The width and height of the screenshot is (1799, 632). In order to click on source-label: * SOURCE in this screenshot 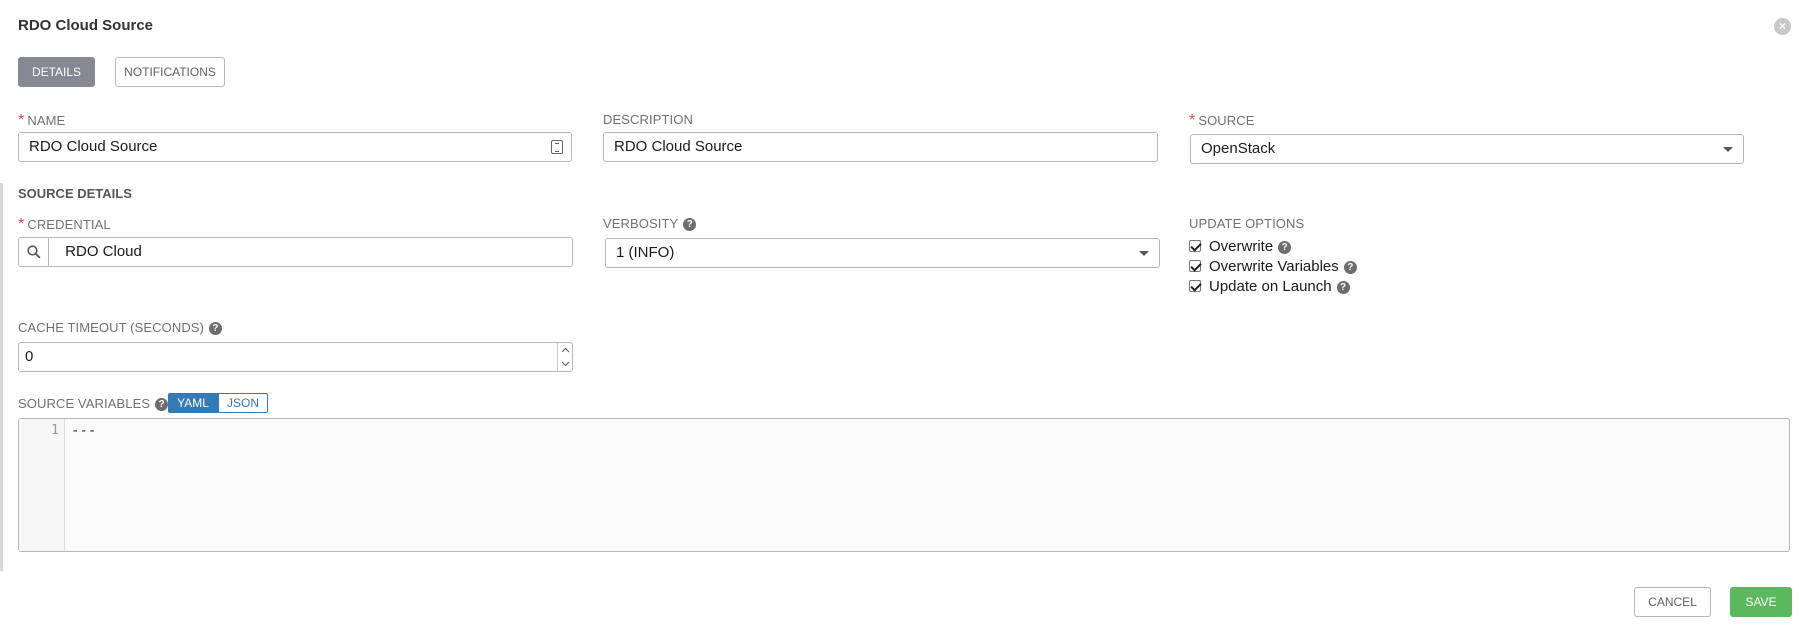, I will do `click(1222, 120)`.